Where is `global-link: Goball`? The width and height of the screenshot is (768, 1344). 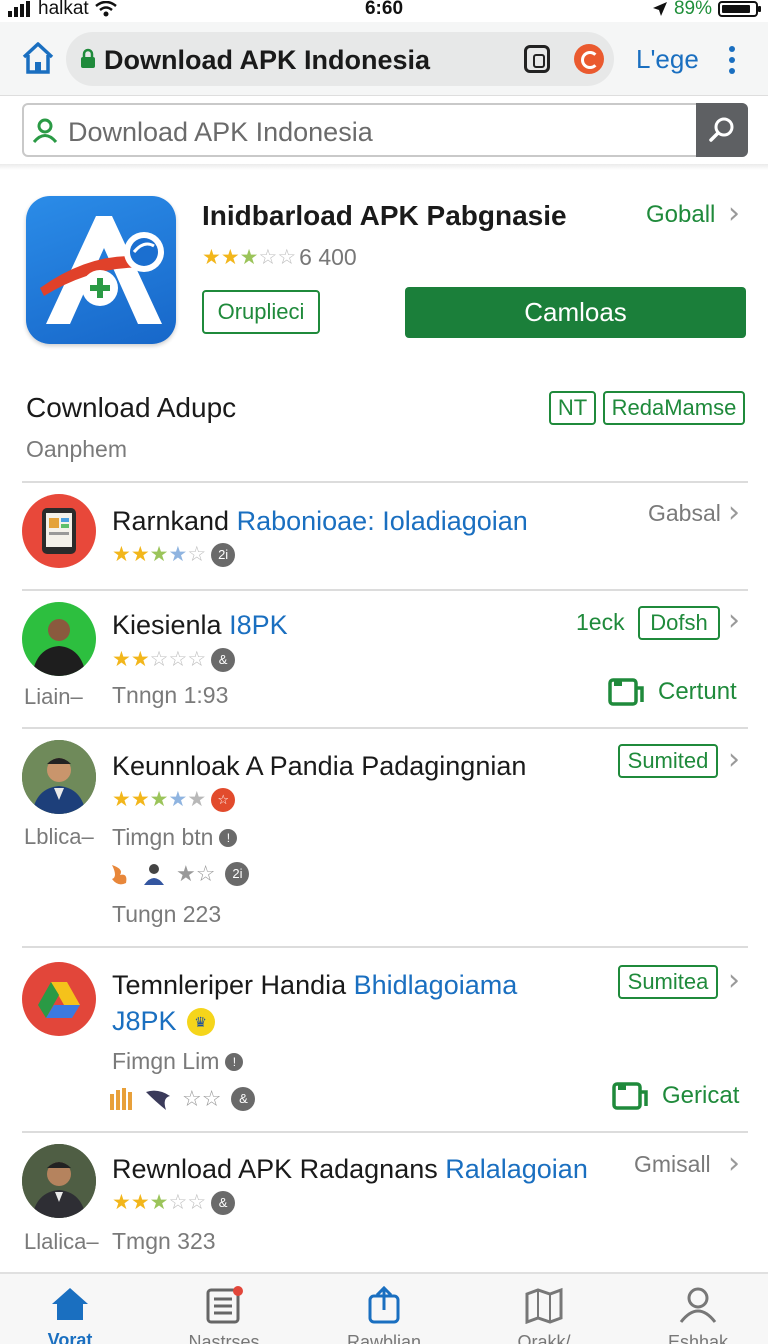
global-link: Goball is located at coordinates (680, 215).